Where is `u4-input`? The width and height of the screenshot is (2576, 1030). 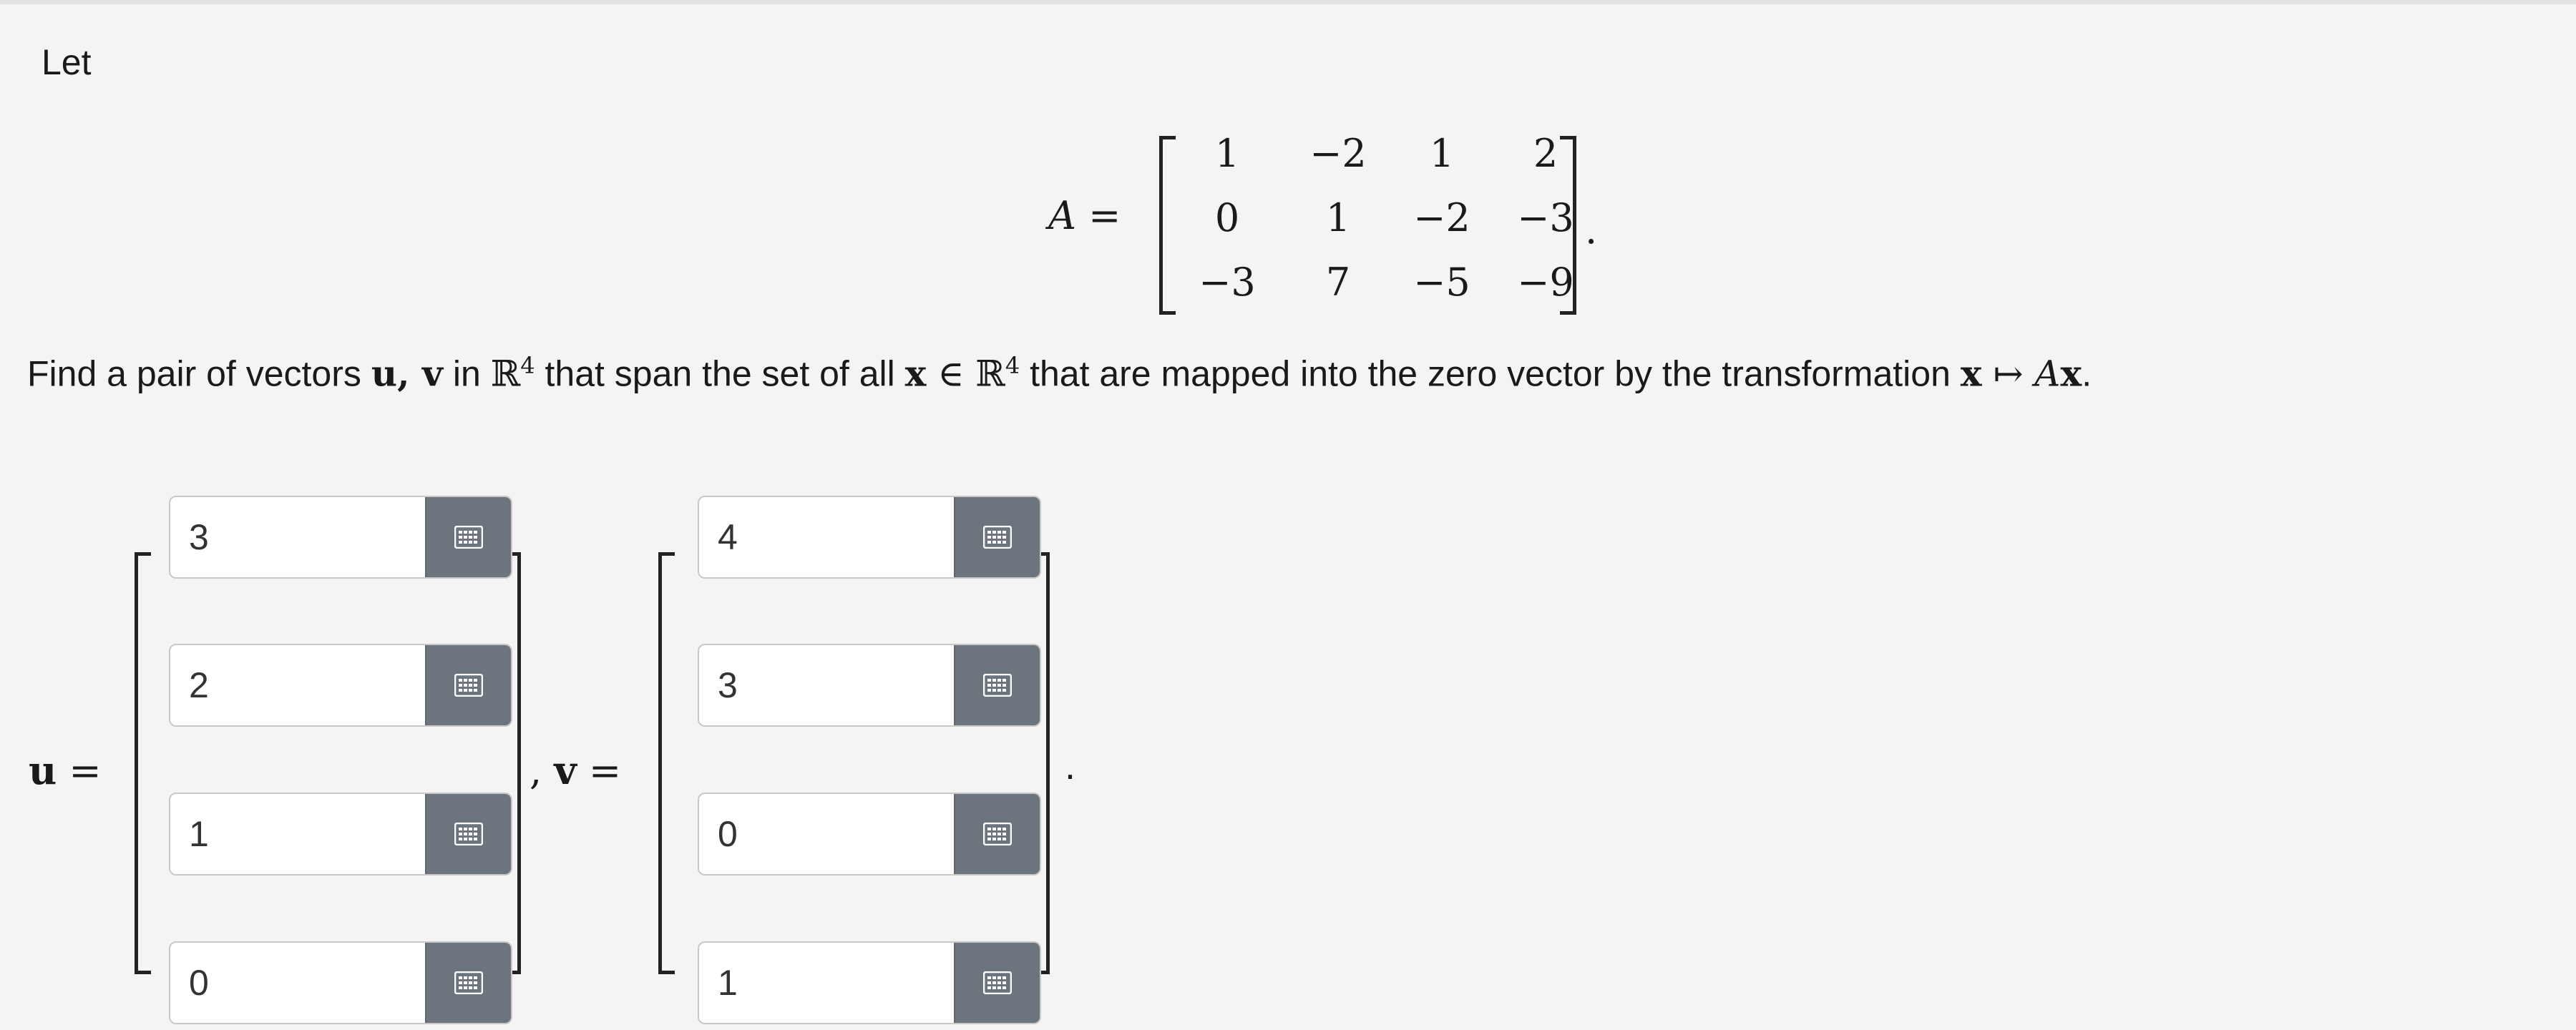
u4-input is located at coordinates (294, 983).